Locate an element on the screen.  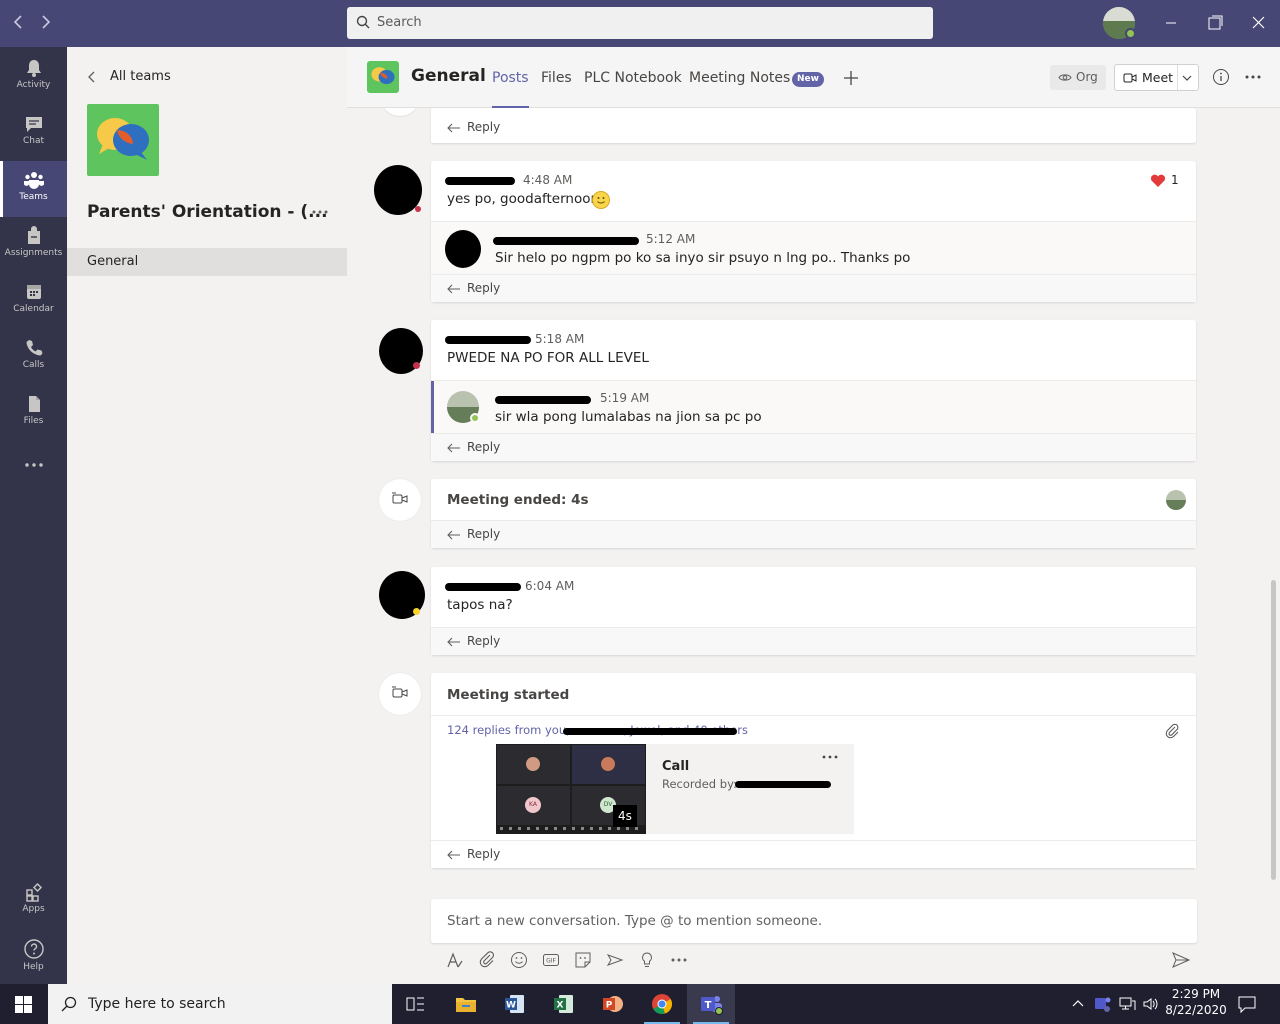
eye-icon is located at coordinates (1065, 77).